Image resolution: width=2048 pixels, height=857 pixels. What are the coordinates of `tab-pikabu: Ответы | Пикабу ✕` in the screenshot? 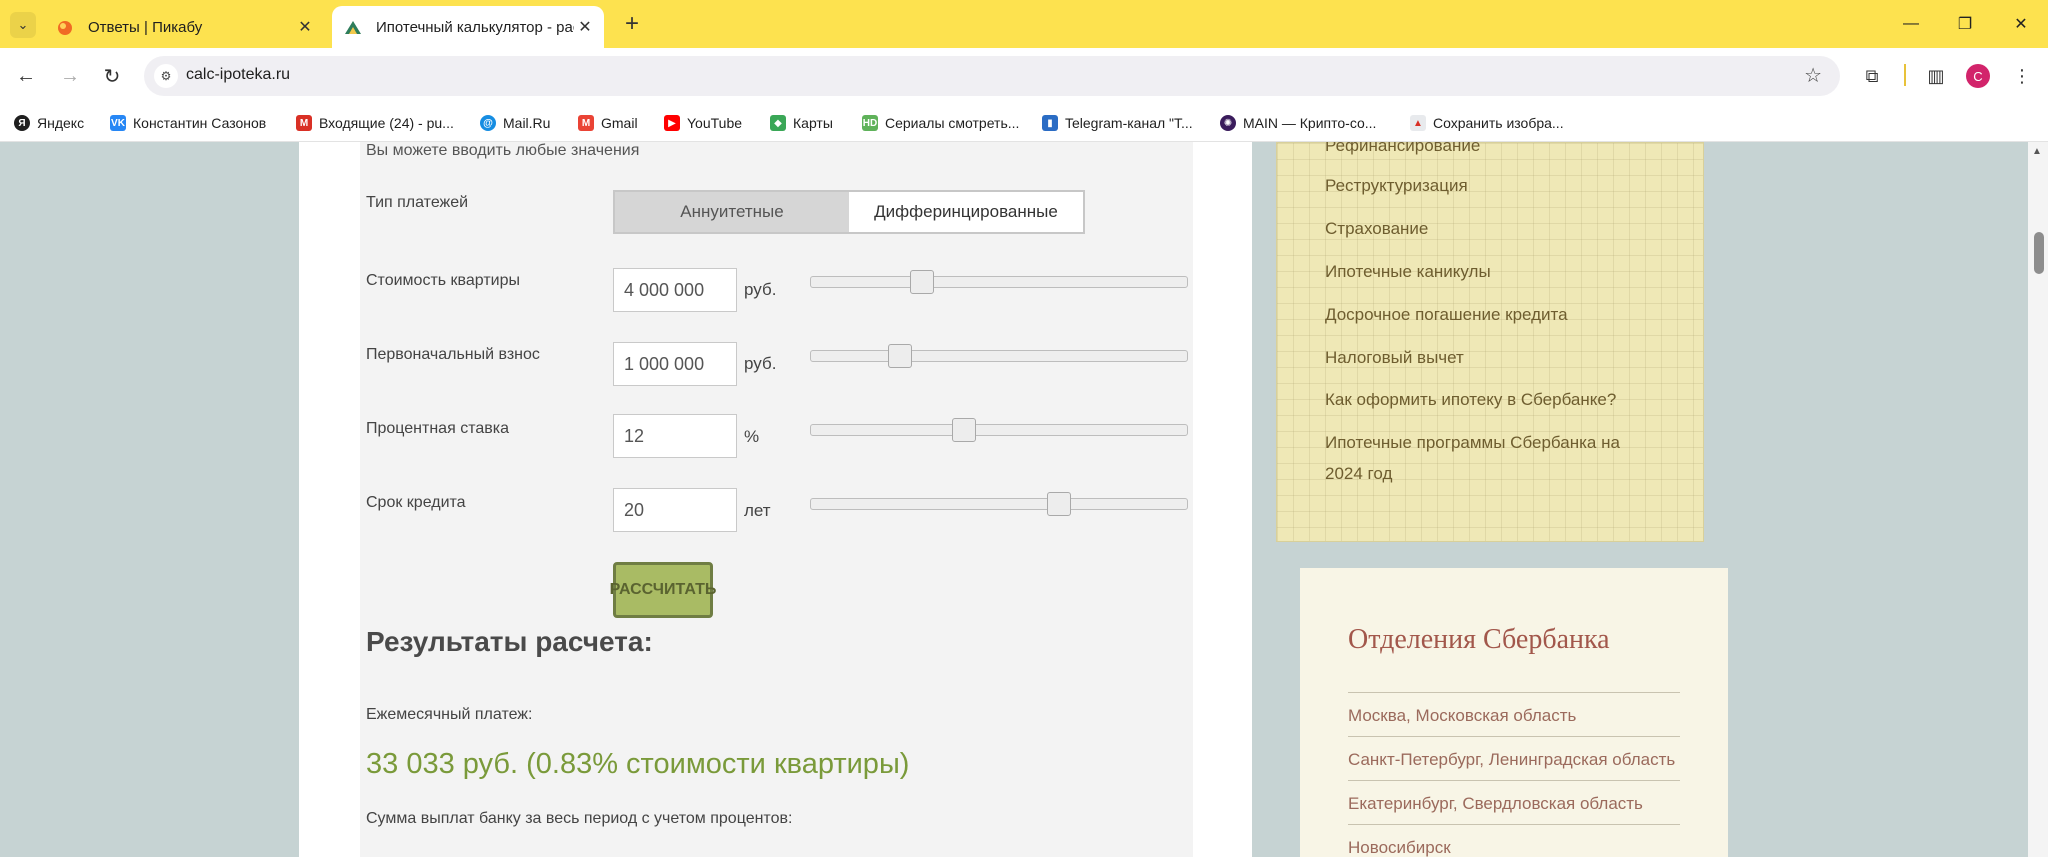 It's located at (184, 27).